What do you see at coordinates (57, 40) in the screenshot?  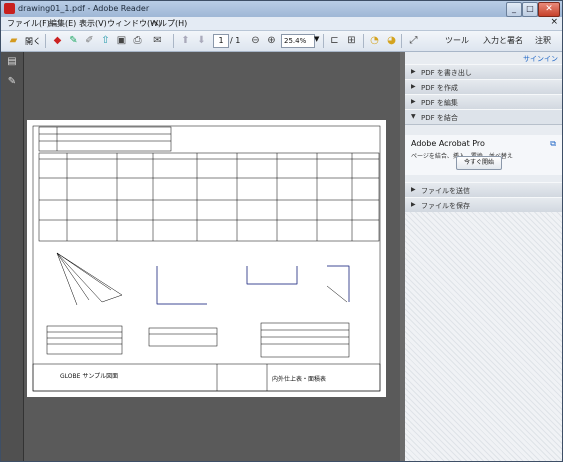 I see `create-pdf-icon: ◆` at bounding box center [57, 40].